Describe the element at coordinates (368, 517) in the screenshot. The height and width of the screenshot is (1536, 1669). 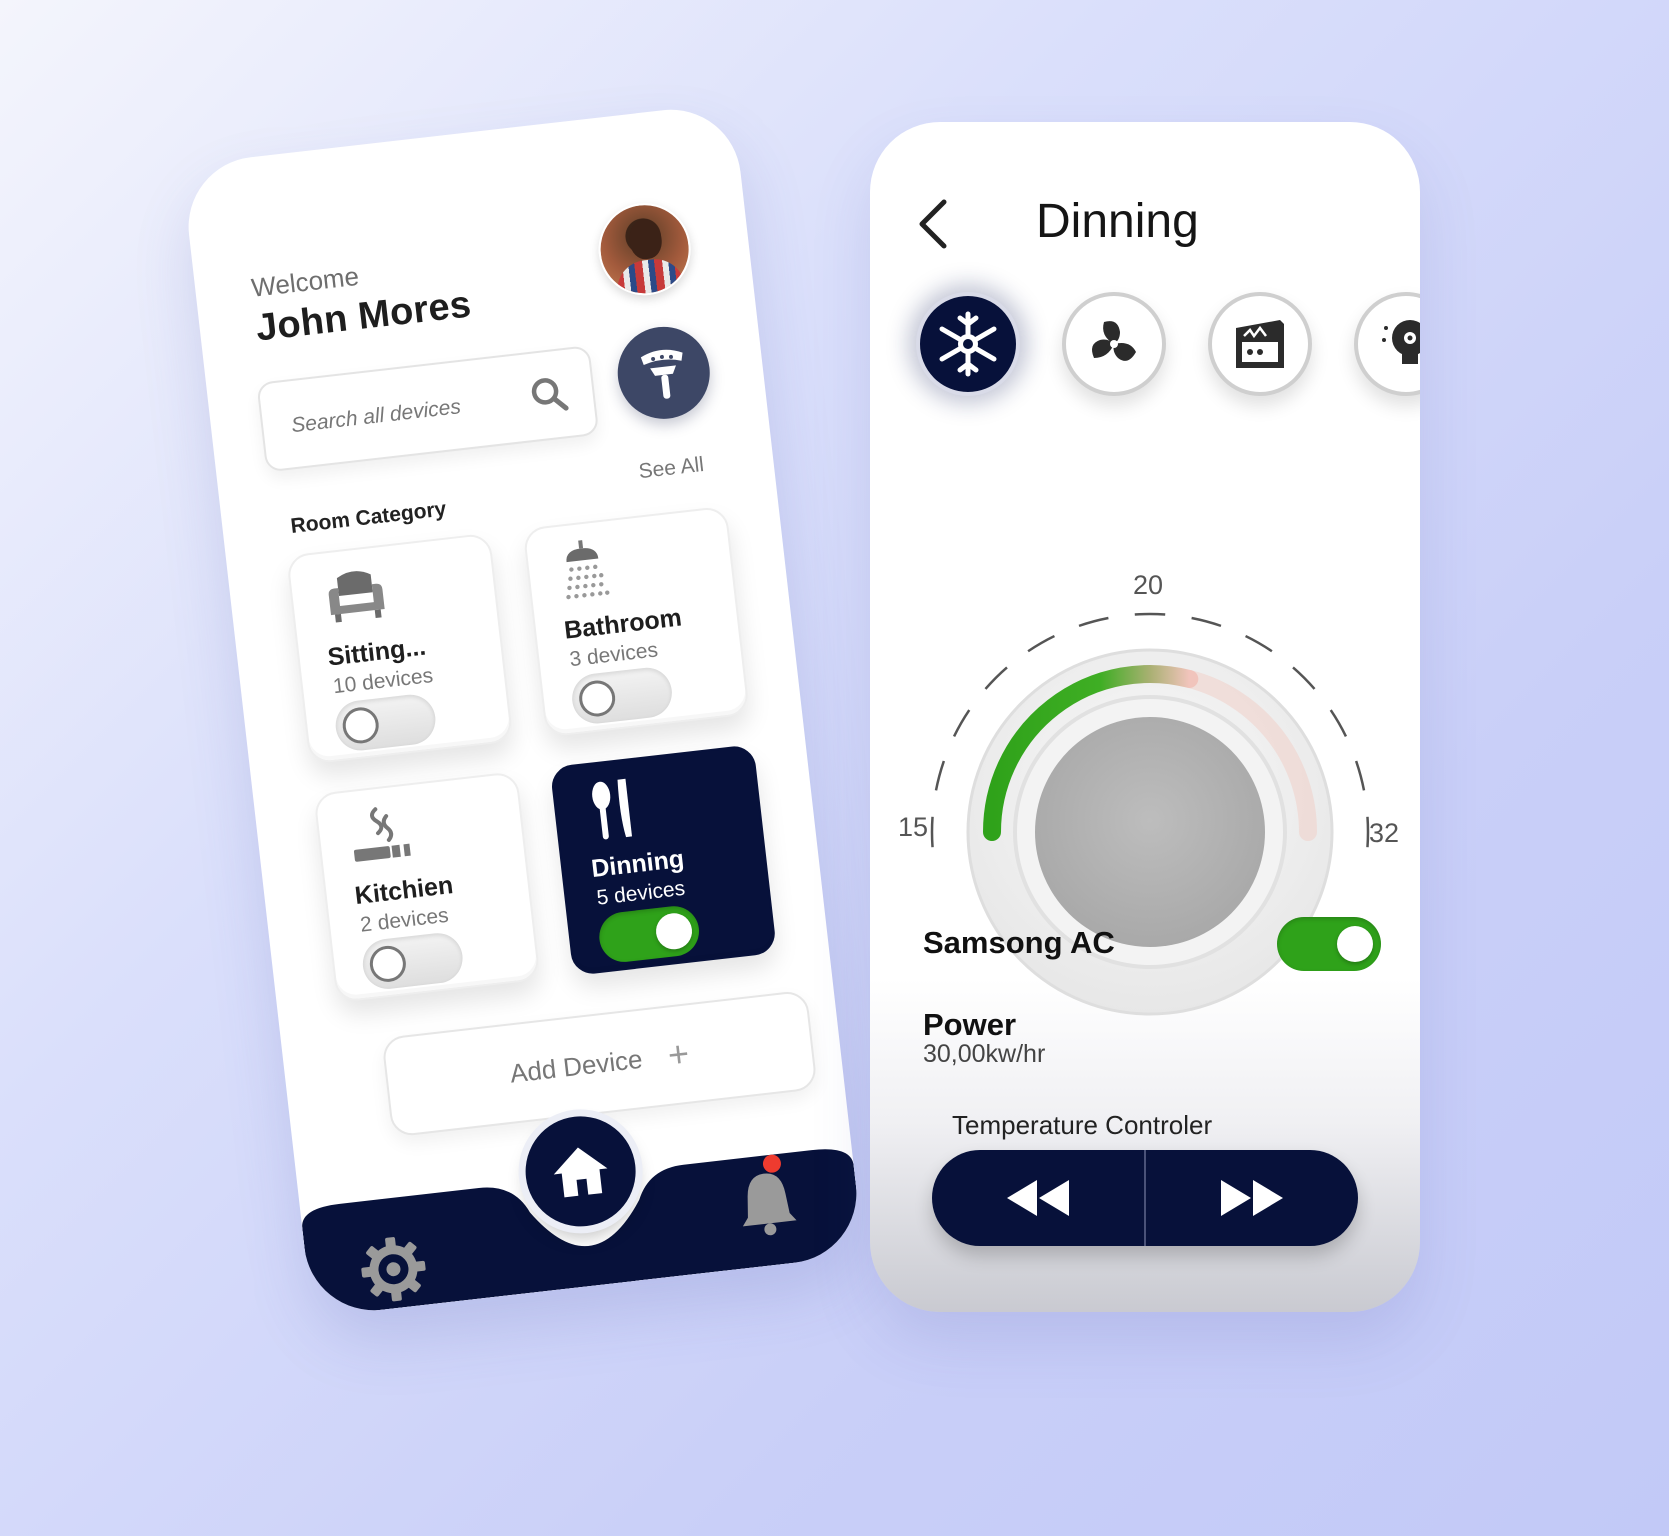
I see `room-category-heading: Room Category` at that location.